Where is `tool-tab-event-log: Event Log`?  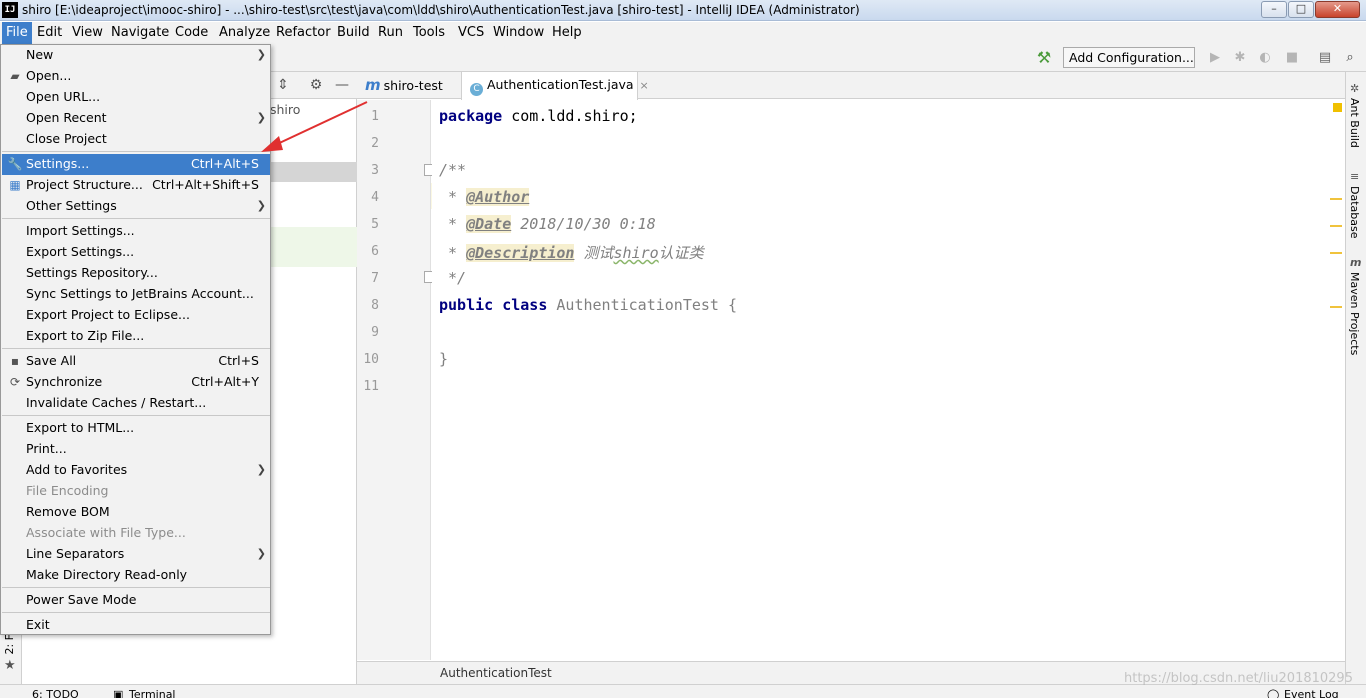
tool-tab-event-log: Event Log is located at coordinates (1311, 693).